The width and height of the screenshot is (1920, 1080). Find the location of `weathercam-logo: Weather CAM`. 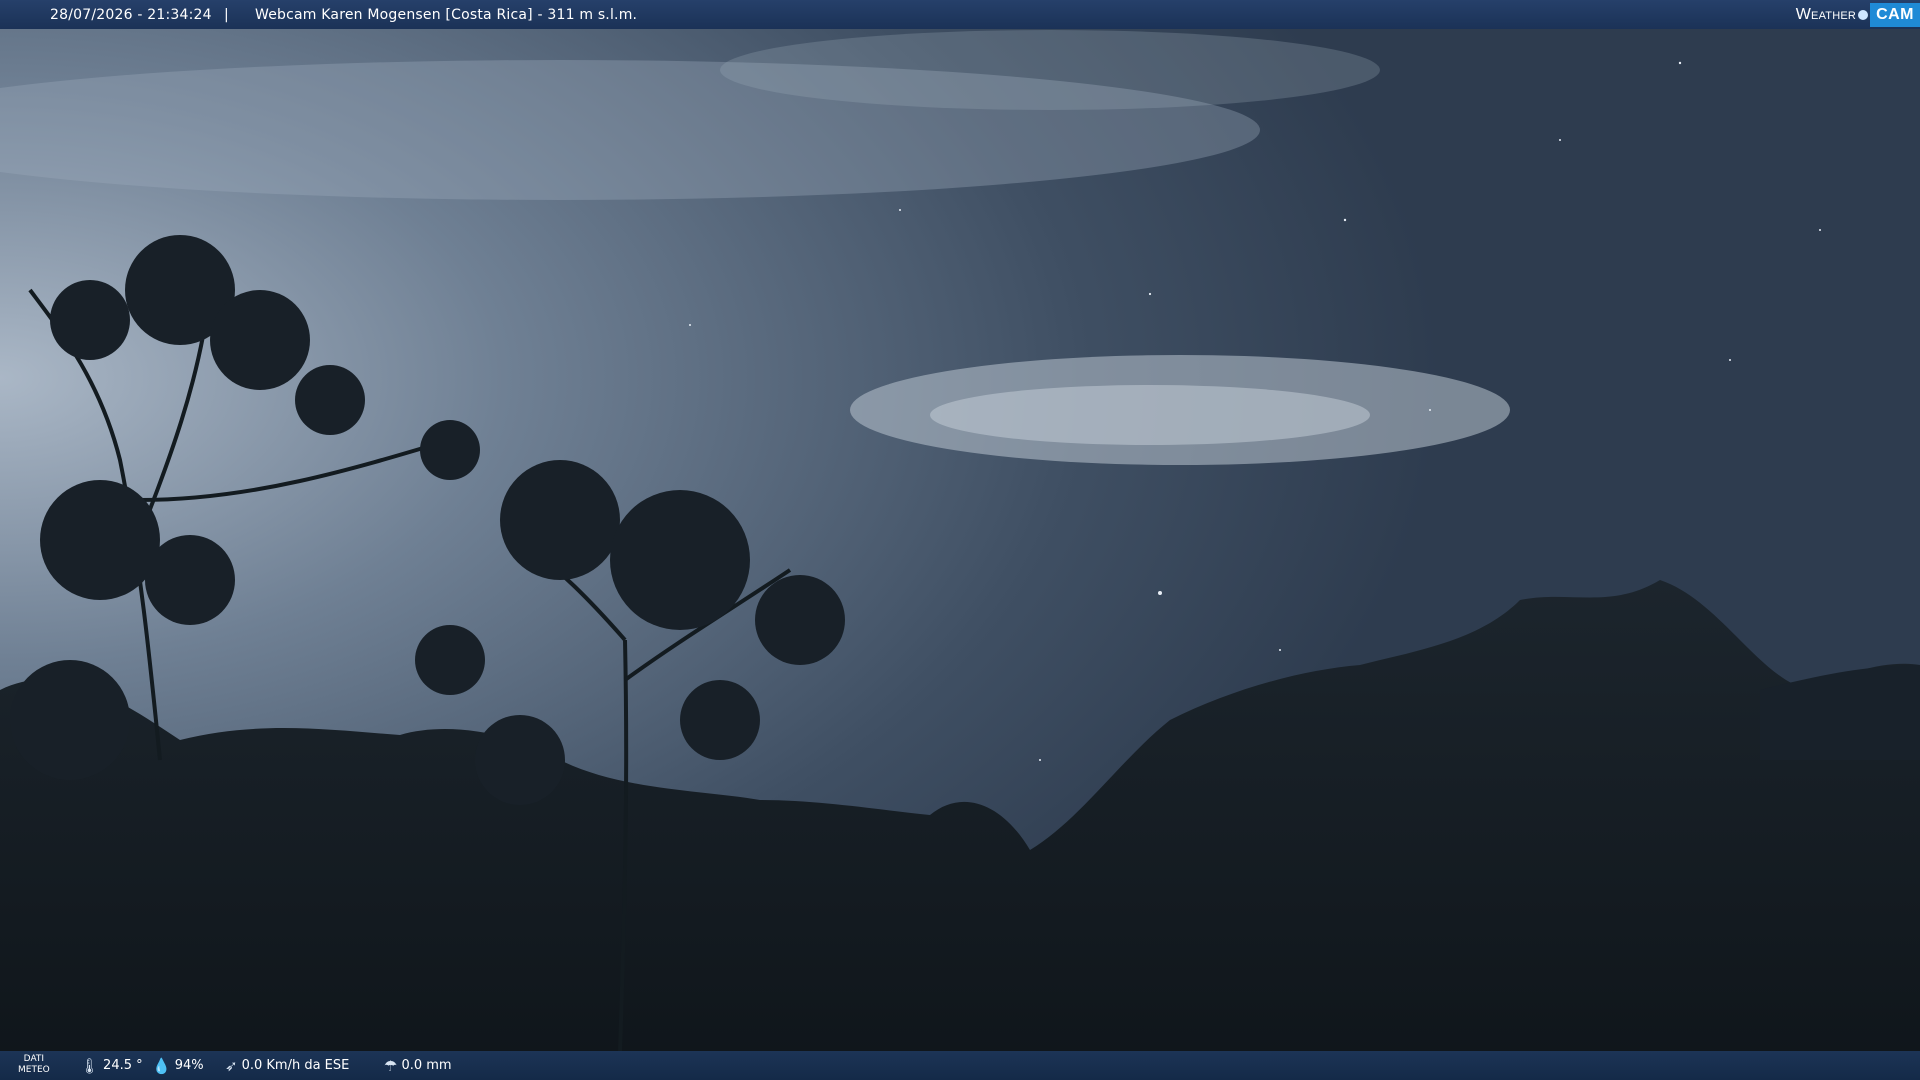

weathercam-logo: Weather CAM is located at coordinates (1858, 14).